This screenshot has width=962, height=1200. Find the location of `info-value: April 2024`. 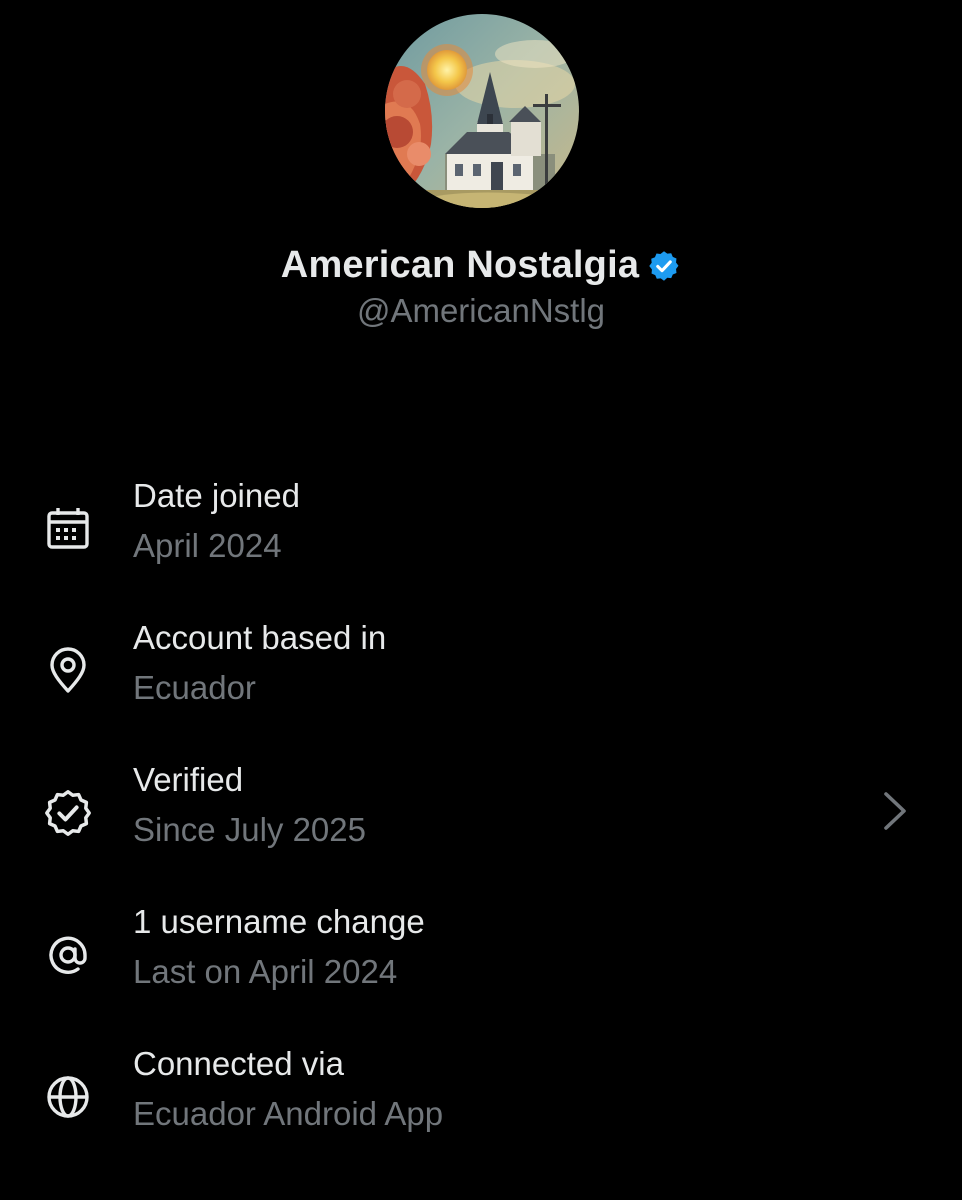

info-value: April 2024 is located at coordinates (207, 545).